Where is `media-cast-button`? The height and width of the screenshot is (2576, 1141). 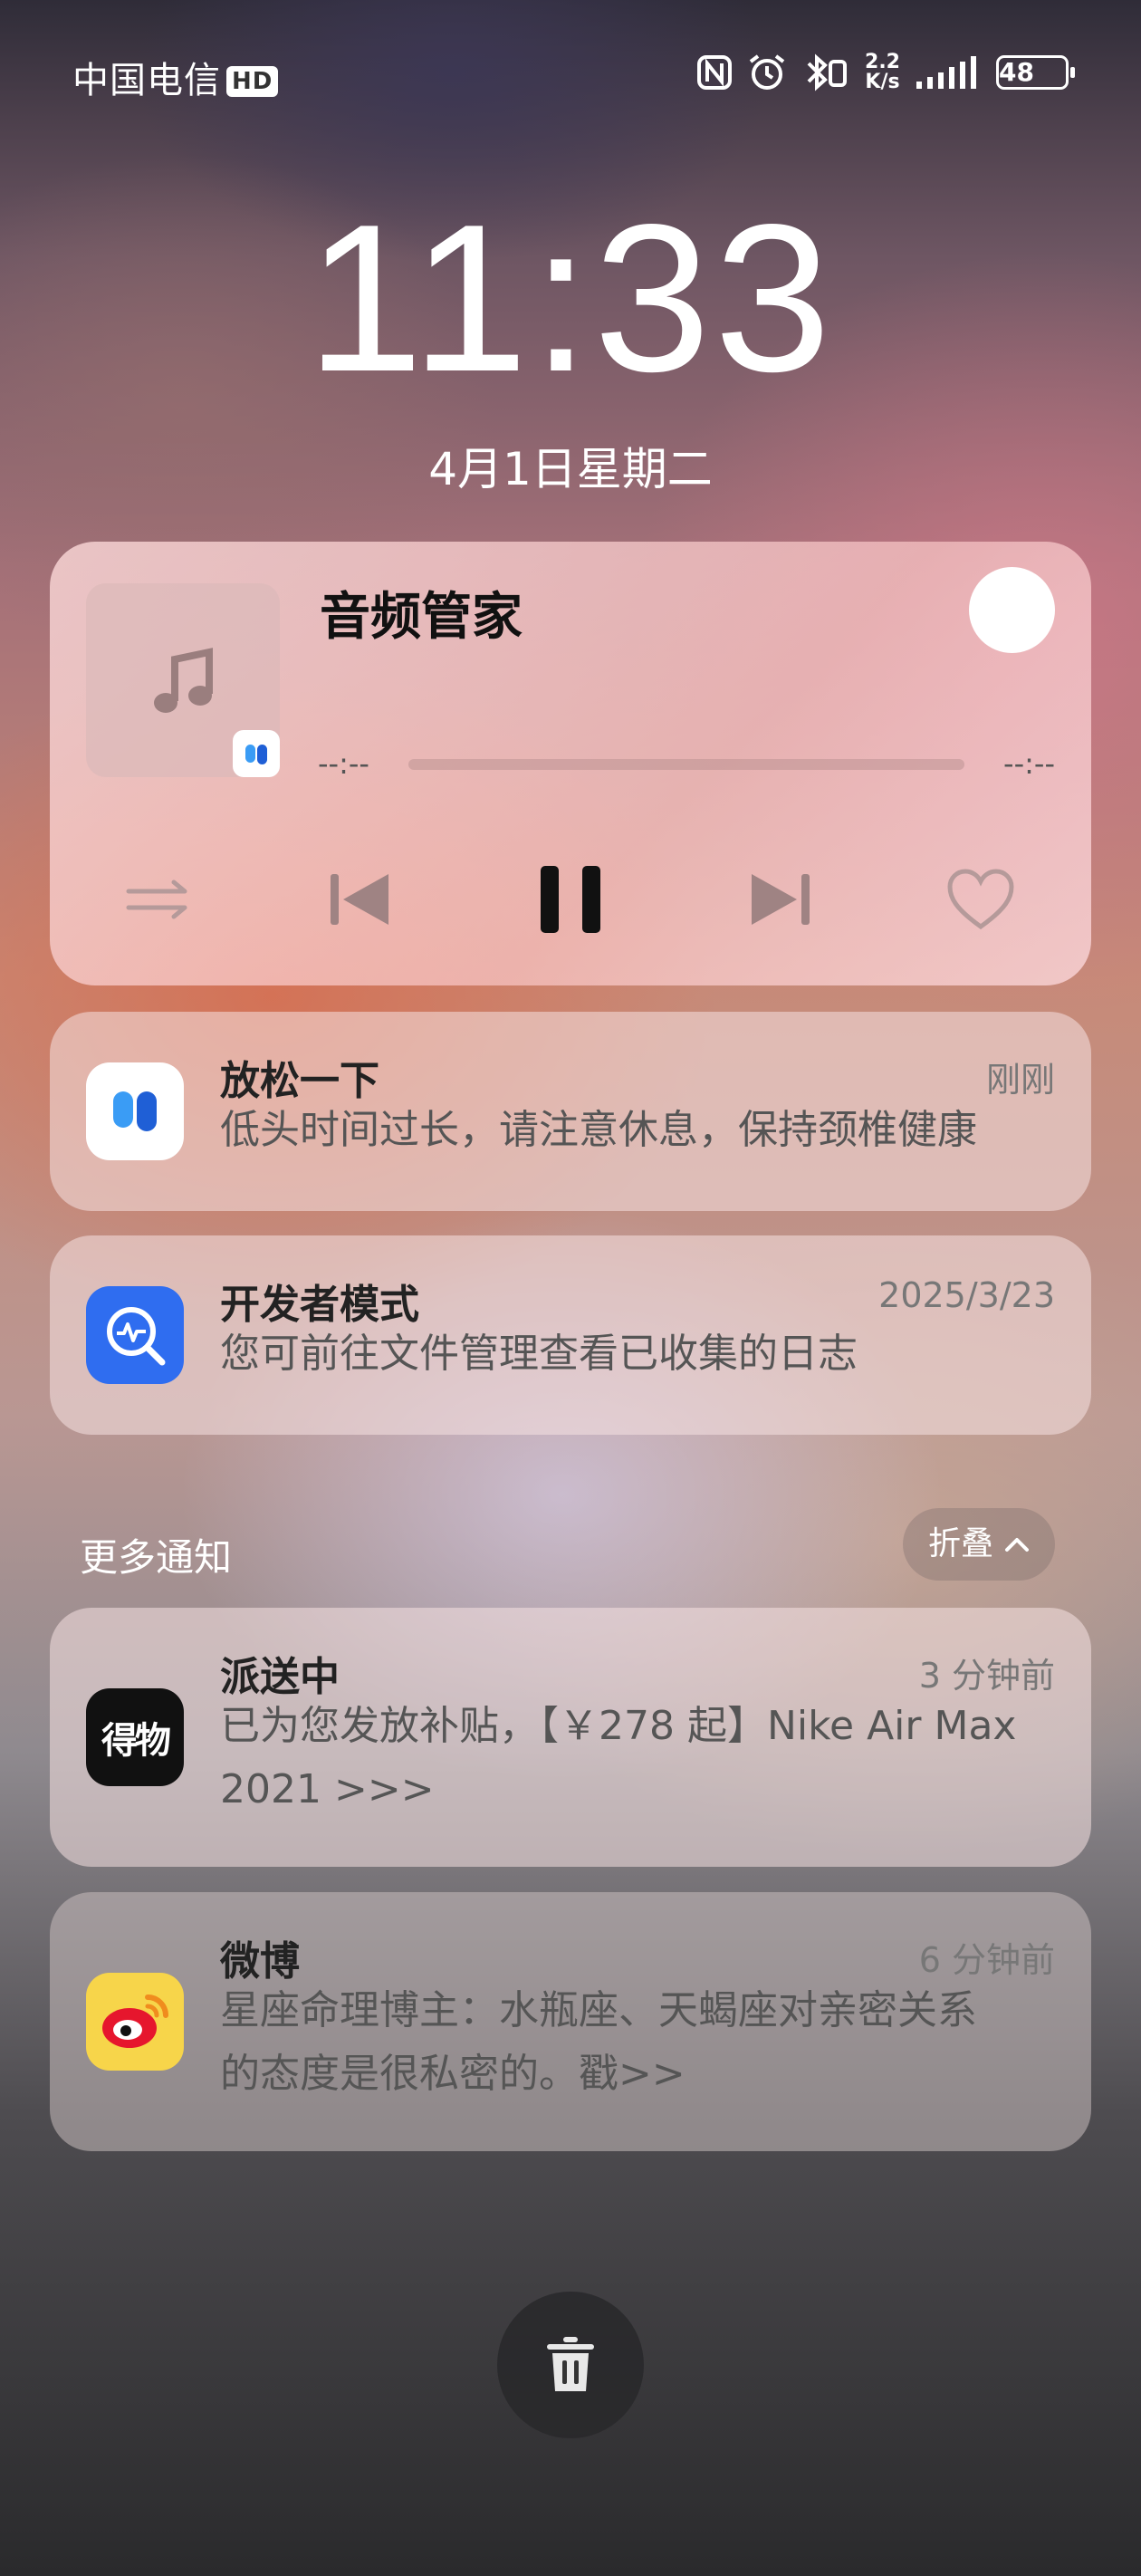
media-cast-button is located at coordinates (1012, 610).